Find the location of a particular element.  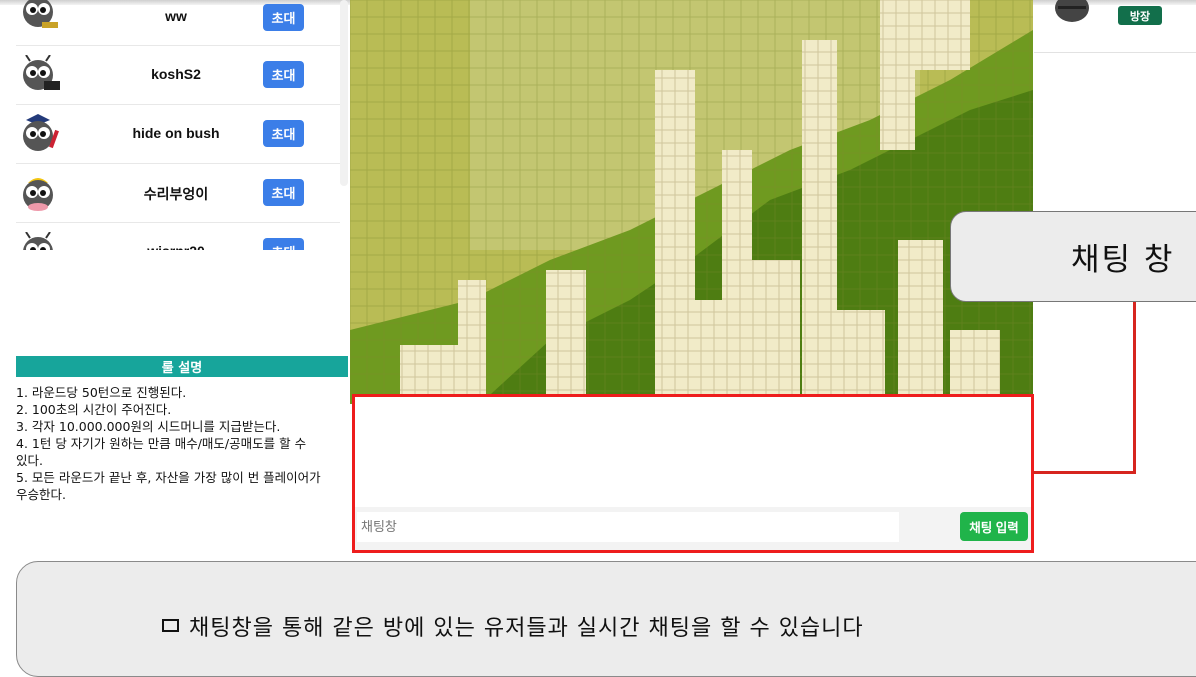

user-name: 수리부엉이 is located at coordinates (176, 194).